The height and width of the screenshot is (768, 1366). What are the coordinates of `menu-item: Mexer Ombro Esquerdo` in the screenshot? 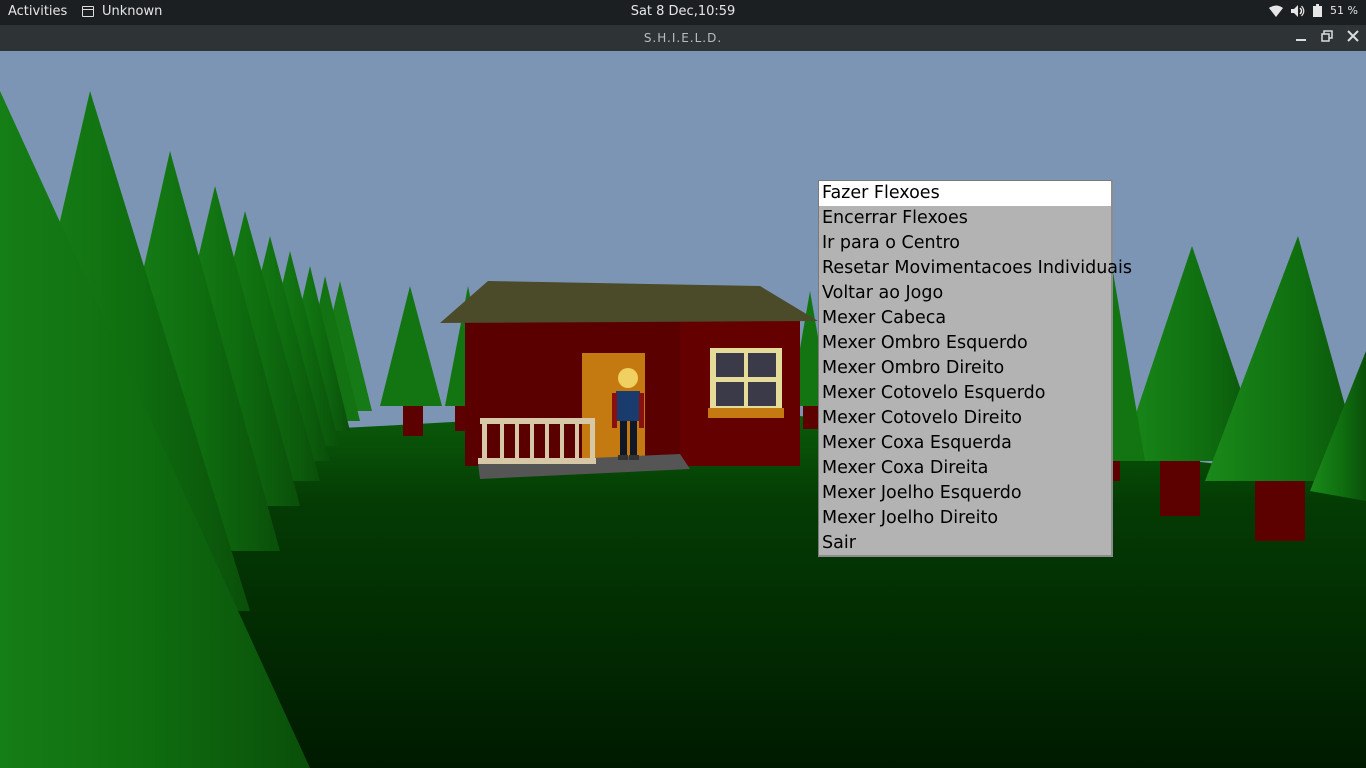 It's located at (965, 343).